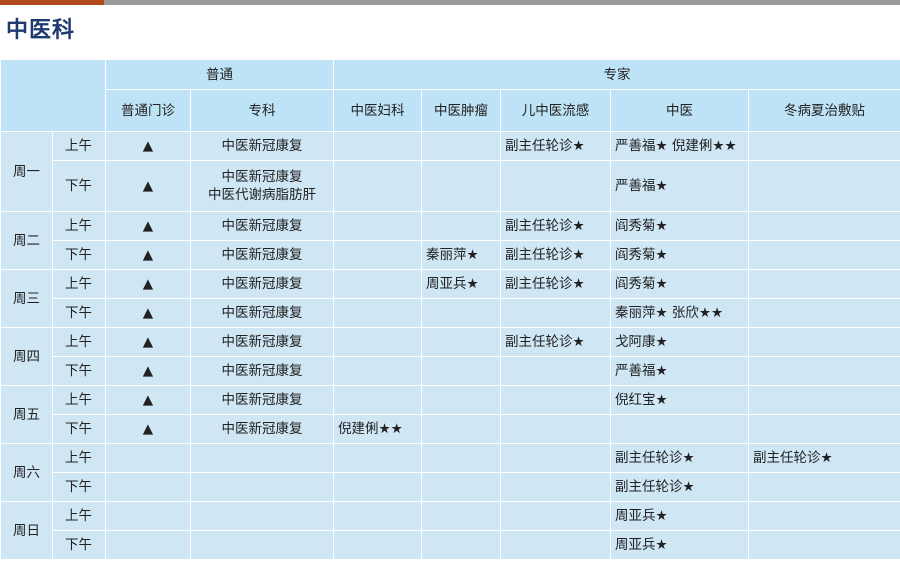  What do you see at coordinates (26, 530) in the screenshot?
I see `day-label: 周日` at bounding box center [26, 530].